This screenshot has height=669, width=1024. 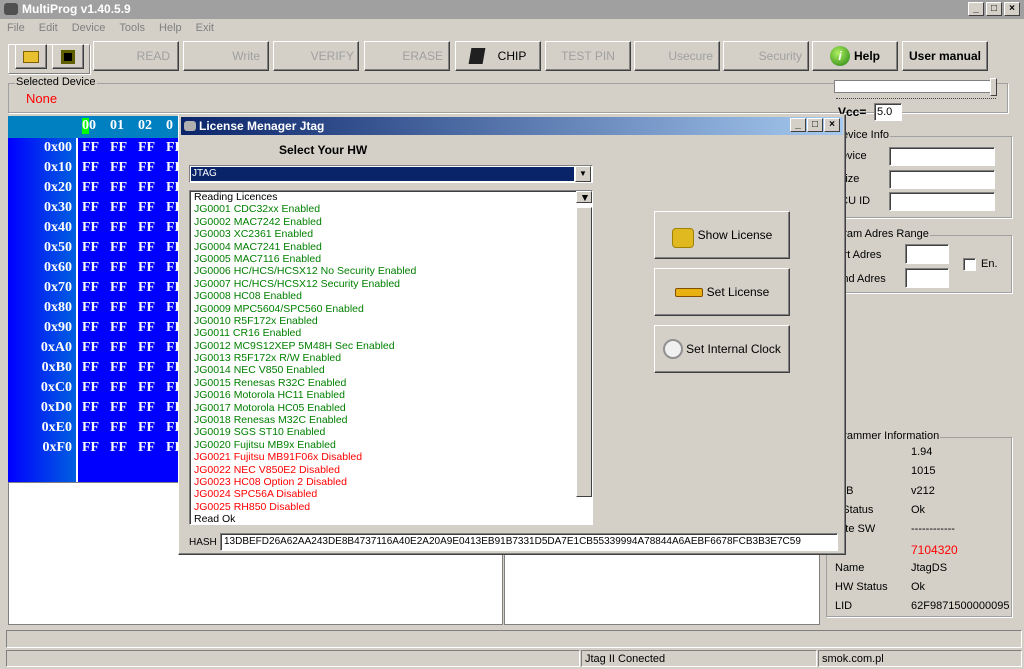 What do you see at coordinates (942, 179) in the screenshot?
I see `size-field` at bounding box center [942, 179].